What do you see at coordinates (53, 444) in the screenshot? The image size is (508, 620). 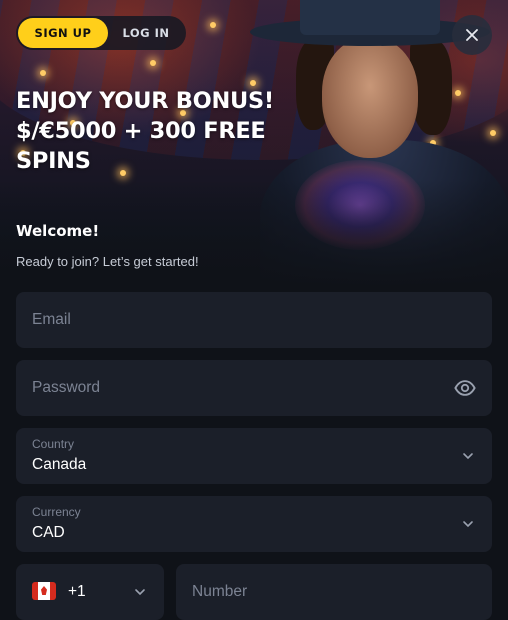 I see `country-label: Country` at bounding box center [53, 444].